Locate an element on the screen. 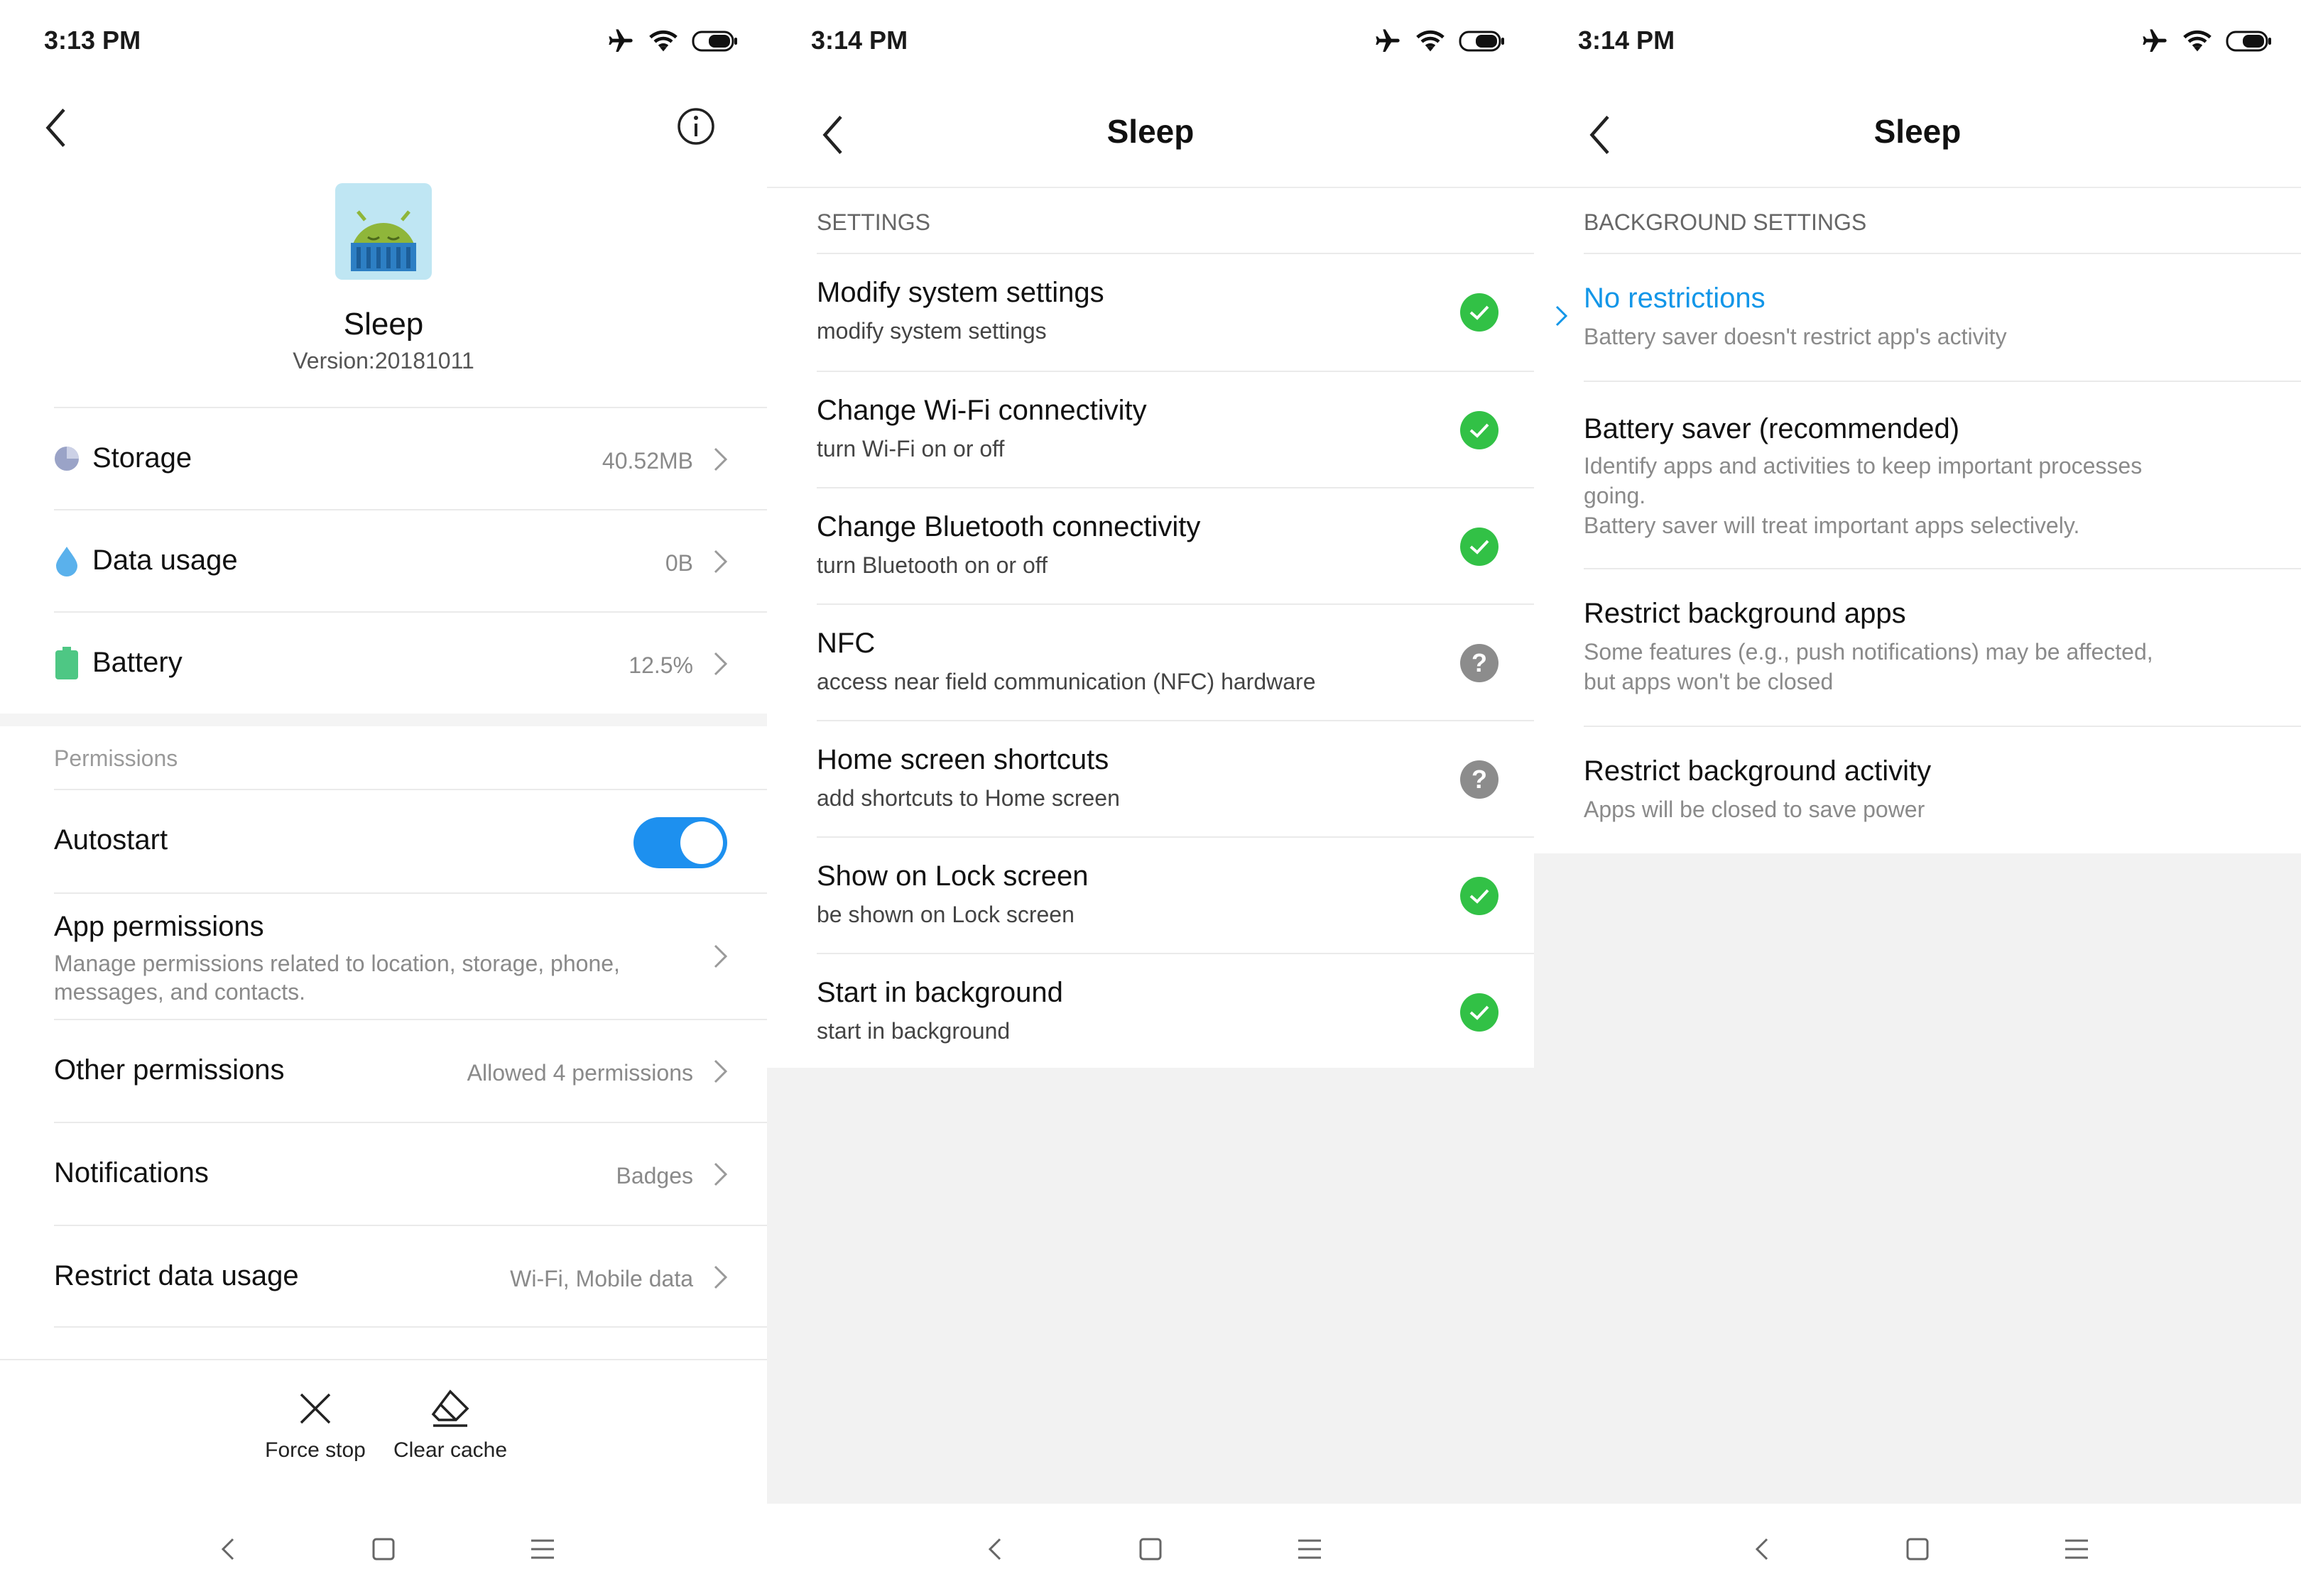 Image resolution: width=2301 pixels, height=1596 pixels. option-description: going. is located at coordinates (1615, 495).